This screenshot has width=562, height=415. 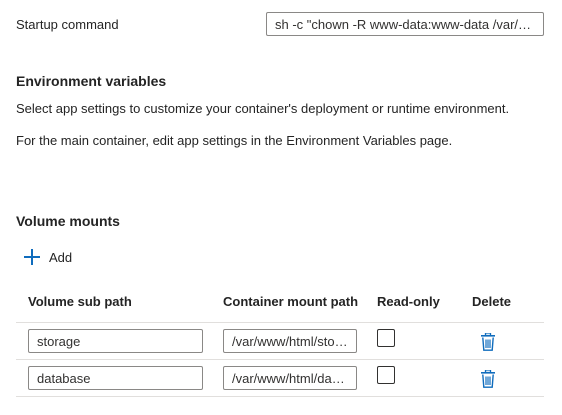 What do you see at coordinates (408, 301) in the screenshot?
I see `column-header-read-only: Read-only` at bounding box center [408, 301].